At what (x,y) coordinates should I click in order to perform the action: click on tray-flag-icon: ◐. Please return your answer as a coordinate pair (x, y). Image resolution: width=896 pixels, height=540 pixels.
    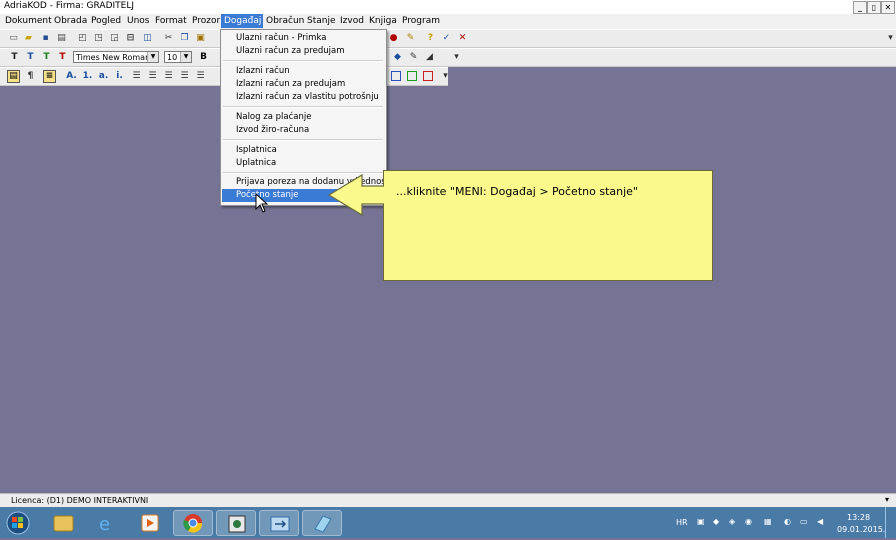
    Looking at the image, I should click on (787, 521).